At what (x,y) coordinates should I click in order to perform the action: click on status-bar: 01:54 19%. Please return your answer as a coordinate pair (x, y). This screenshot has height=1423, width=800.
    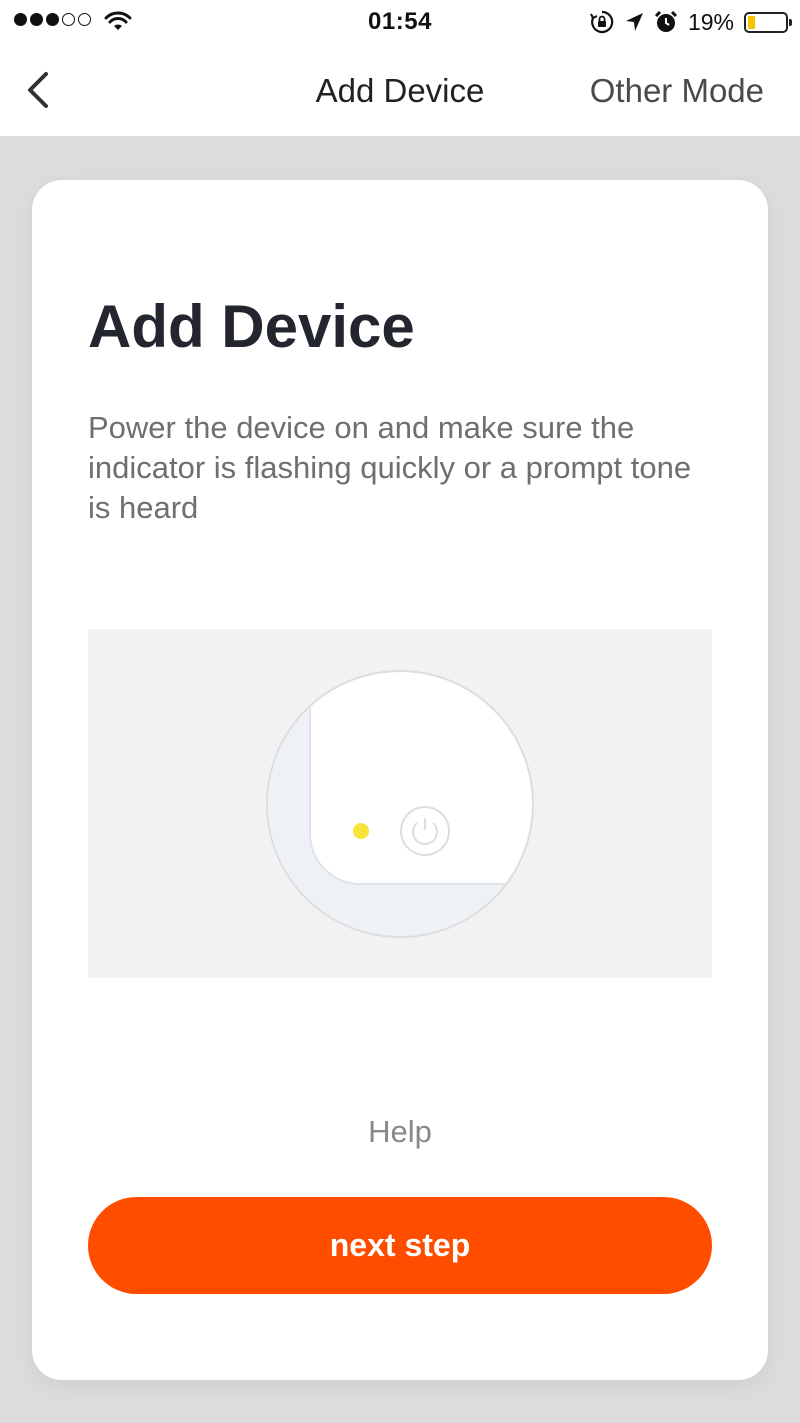
    Looking at the image, I should click on (400, 22).